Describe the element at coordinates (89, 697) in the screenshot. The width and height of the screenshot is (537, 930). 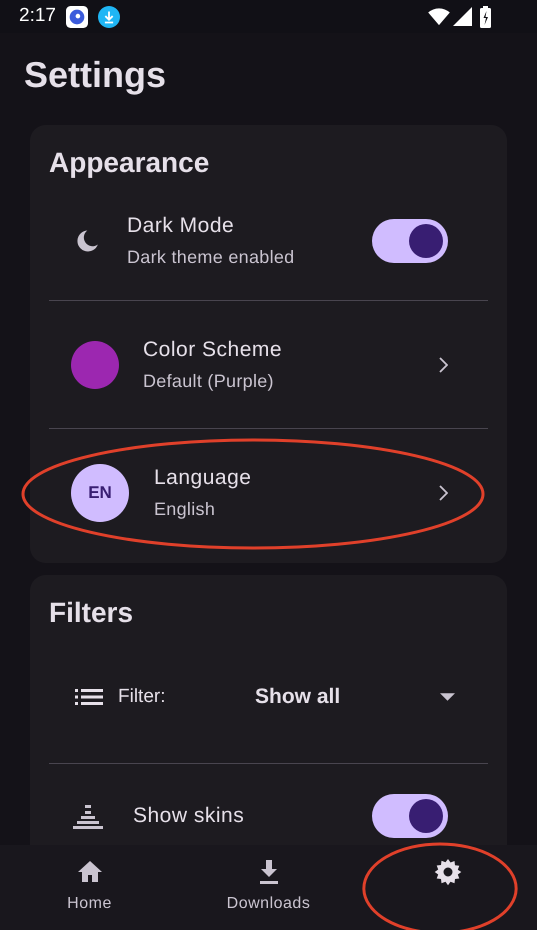
I see `list-icon` at that location.